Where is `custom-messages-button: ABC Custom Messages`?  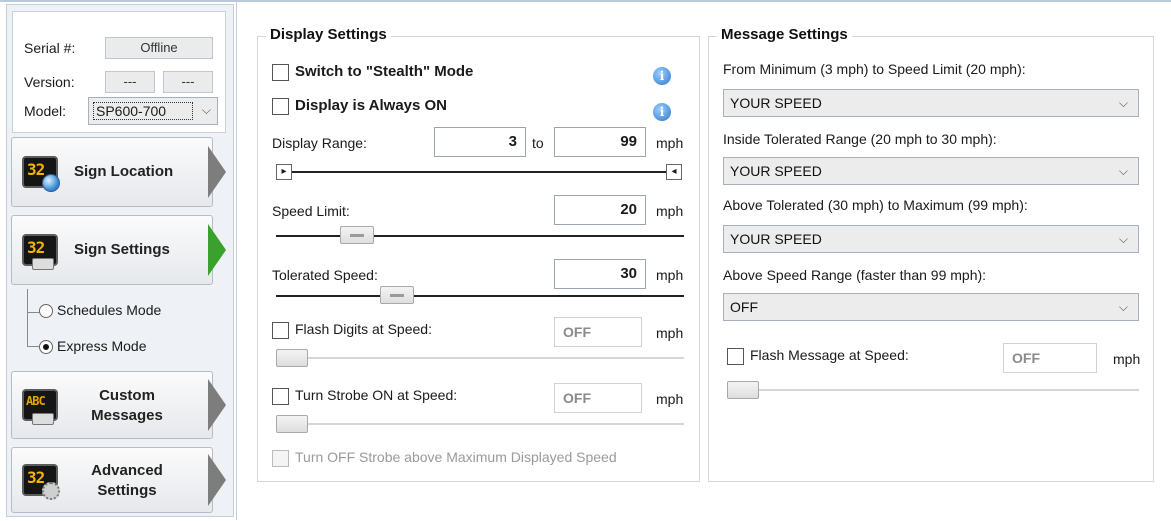 custom-messages-button: ABC Custom Messages is located at coordinates (118, 405).